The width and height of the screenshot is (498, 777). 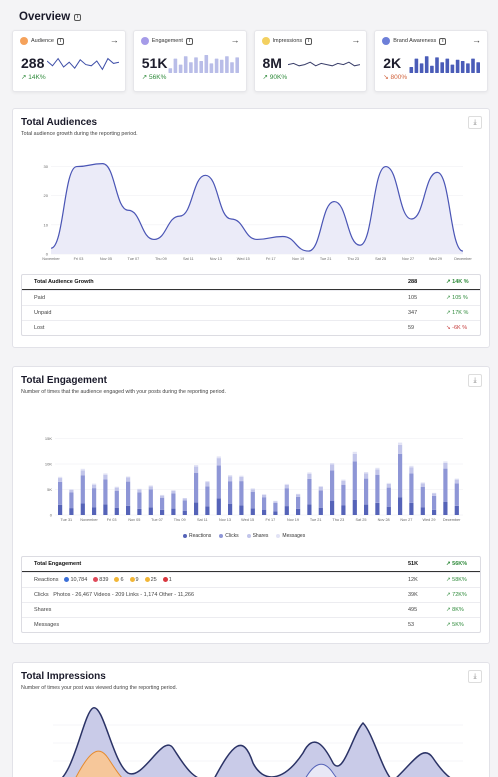 What do you see at coordinates (257, 536) in the screenshot?
I see `legend-item: Shares` at bounding box center [257, 536].